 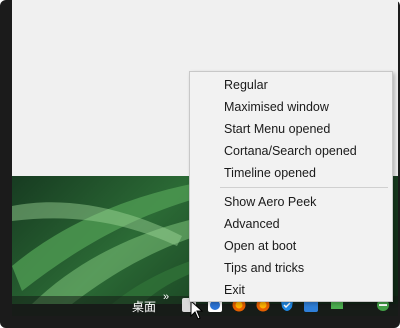 I want to click on toolbar-overflow-chevron: », so click(x=166, y=297).